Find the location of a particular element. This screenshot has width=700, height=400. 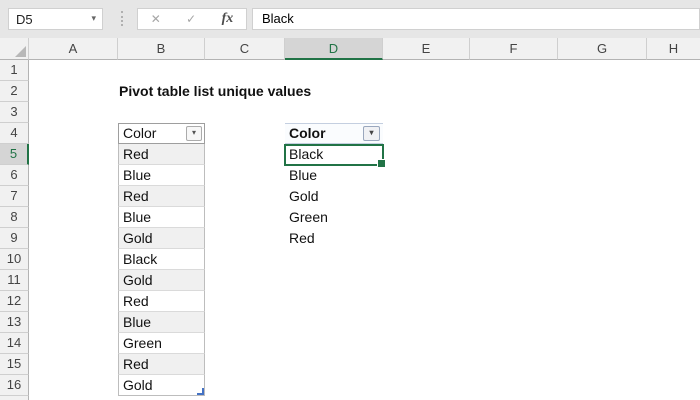

row-header-14: 14 is located at coordinates (14, 343).